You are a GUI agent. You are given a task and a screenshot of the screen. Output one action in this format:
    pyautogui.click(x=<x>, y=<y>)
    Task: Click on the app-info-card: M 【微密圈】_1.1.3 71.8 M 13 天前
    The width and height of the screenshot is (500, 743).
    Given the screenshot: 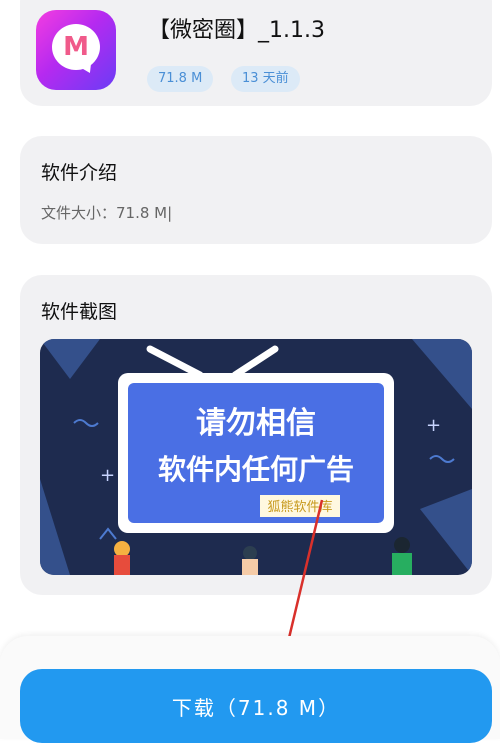 What is the action you would take?
    pyautogui.click(x=256, y=53)
    